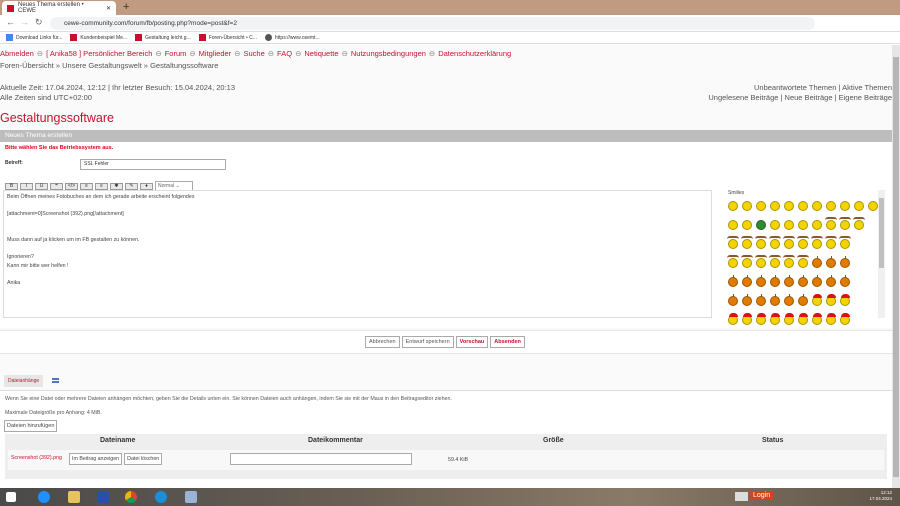 The width and height of the screenshot is (900, 506). Describe the element at coordinates (96, 459) in the screenshot. I see `show-in-post-button: Im Beitrag anzeigen` at that location.